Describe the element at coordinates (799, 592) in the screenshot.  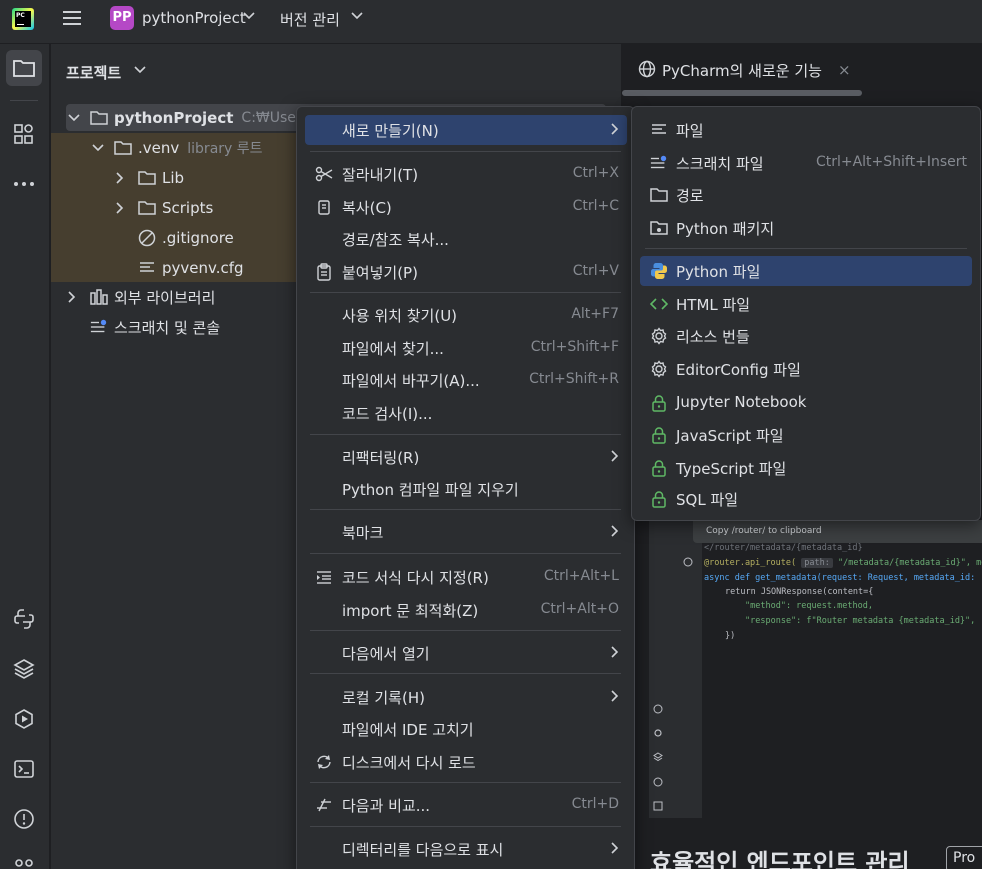
I see `code-line: return JSONResponse(content={` at that location.